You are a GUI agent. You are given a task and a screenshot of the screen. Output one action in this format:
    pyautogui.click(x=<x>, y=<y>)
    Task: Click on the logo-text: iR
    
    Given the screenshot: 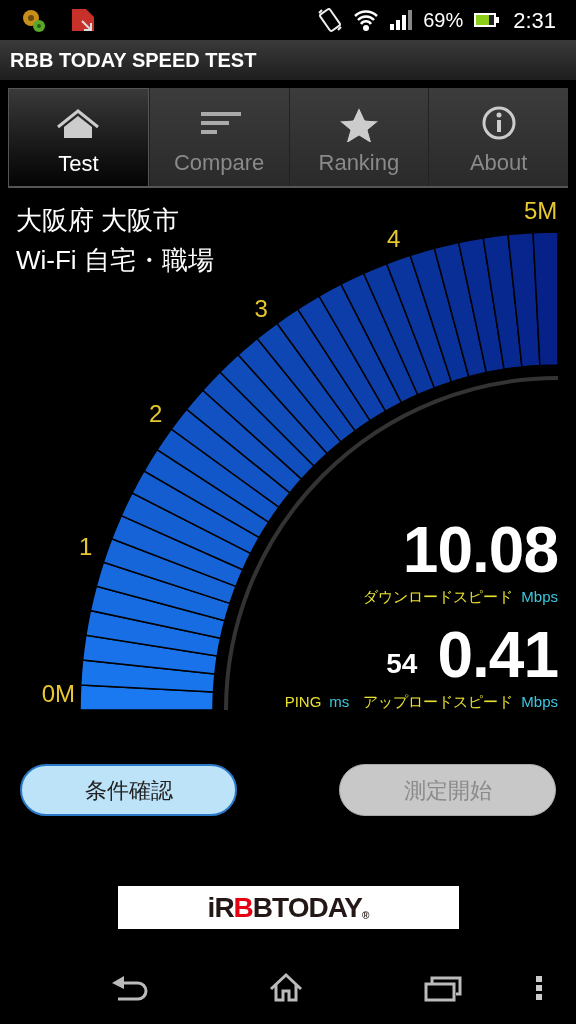 What is the action you would take?
    pyautogui.click(x=220, y=907)
    